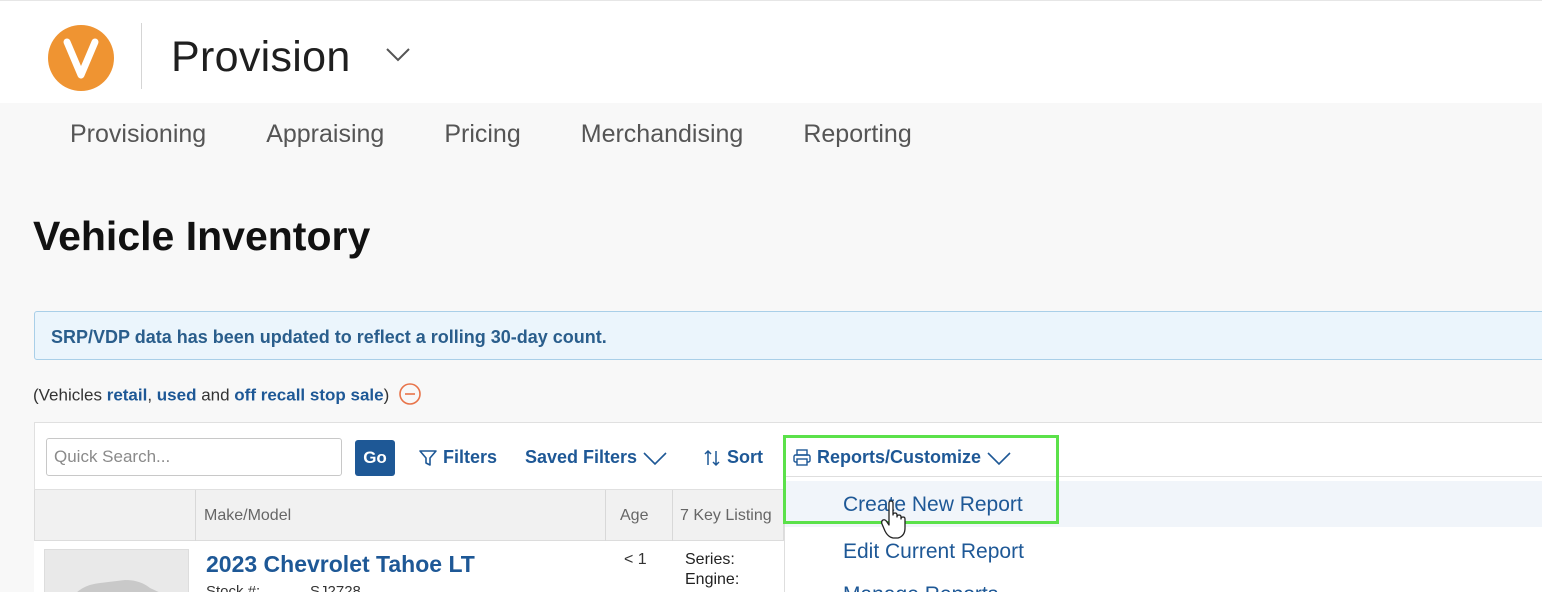 This screenshot has width=1542, height=592. What do you see at coordinates (662, 134) in the screenshot?
I see `nav-item-merchandising: Merchandising` at bounding box center [662, 134].